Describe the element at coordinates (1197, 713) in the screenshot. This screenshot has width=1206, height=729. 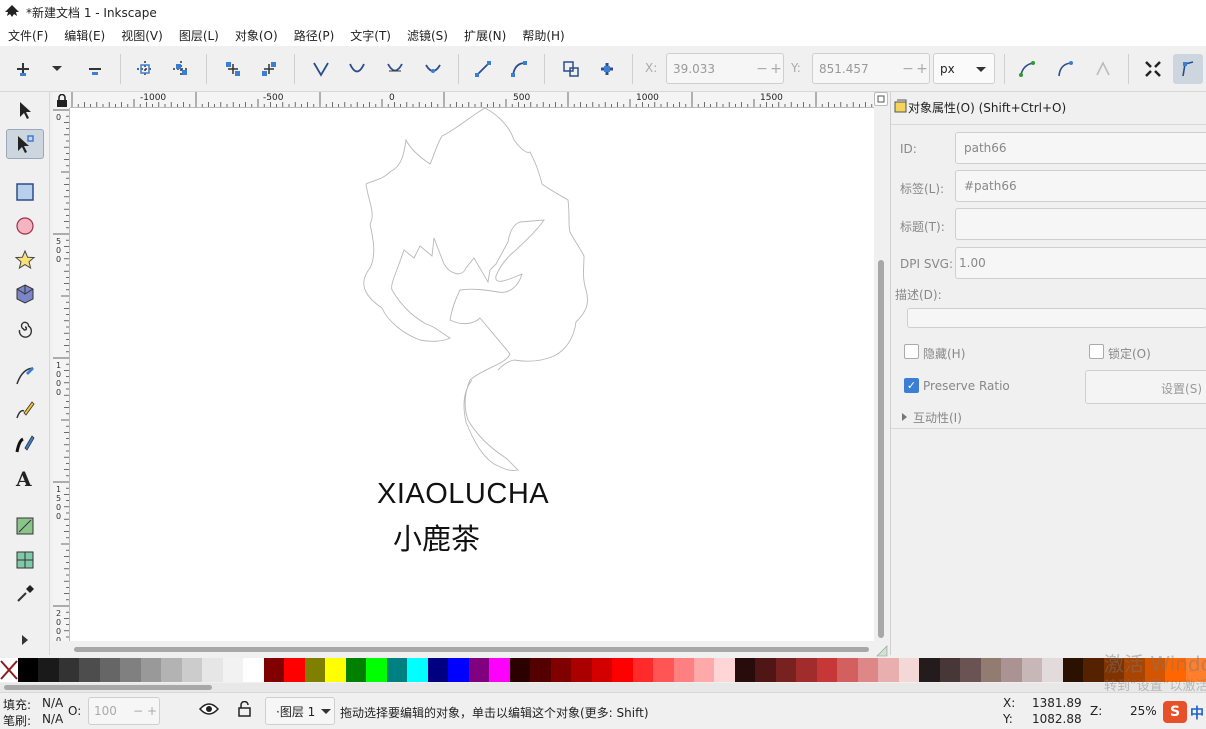
I see `ime-mode: 中` at that location.